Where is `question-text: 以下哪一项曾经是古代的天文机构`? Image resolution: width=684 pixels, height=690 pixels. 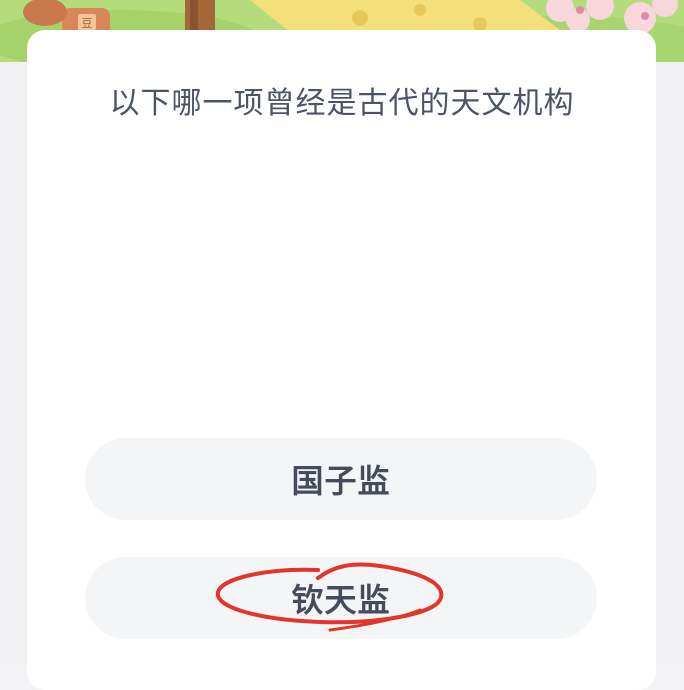
question-text: 以下哪一项曾经是古代的天文机构 is located at coordinates (342, 103).